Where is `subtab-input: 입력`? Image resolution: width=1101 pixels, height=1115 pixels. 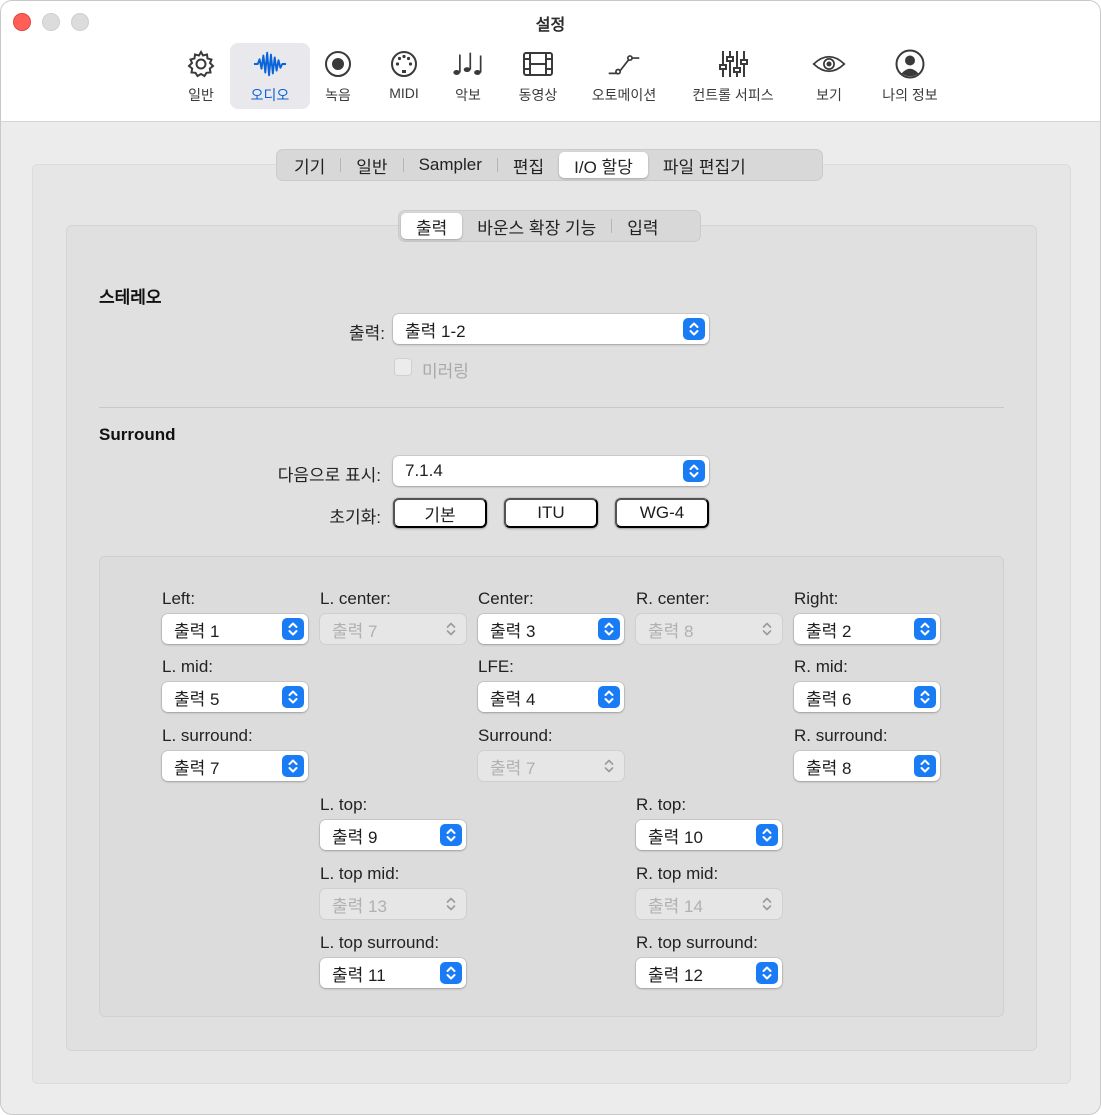
subtab-input: 입력 is located at coordinates (642, 226).